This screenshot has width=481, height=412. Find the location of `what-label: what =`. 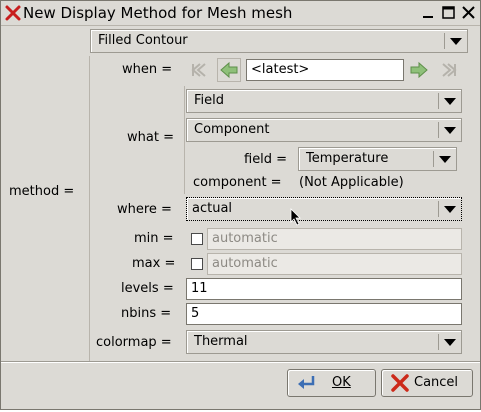

what-label: what = is located at coordinates (150, 137).